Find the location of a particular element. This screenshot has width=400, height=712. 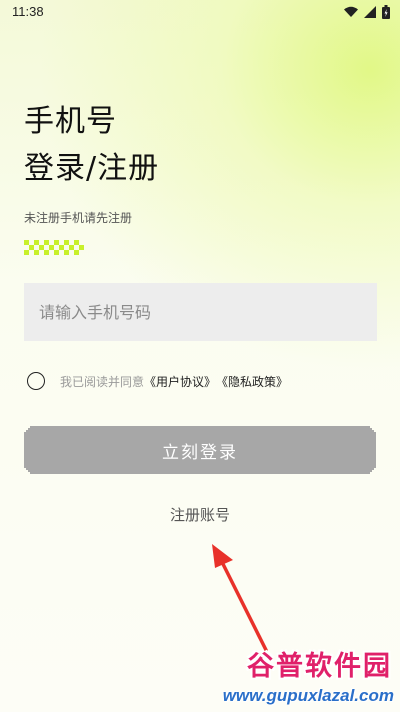

signal-icon is located at coordinates (370, 12).